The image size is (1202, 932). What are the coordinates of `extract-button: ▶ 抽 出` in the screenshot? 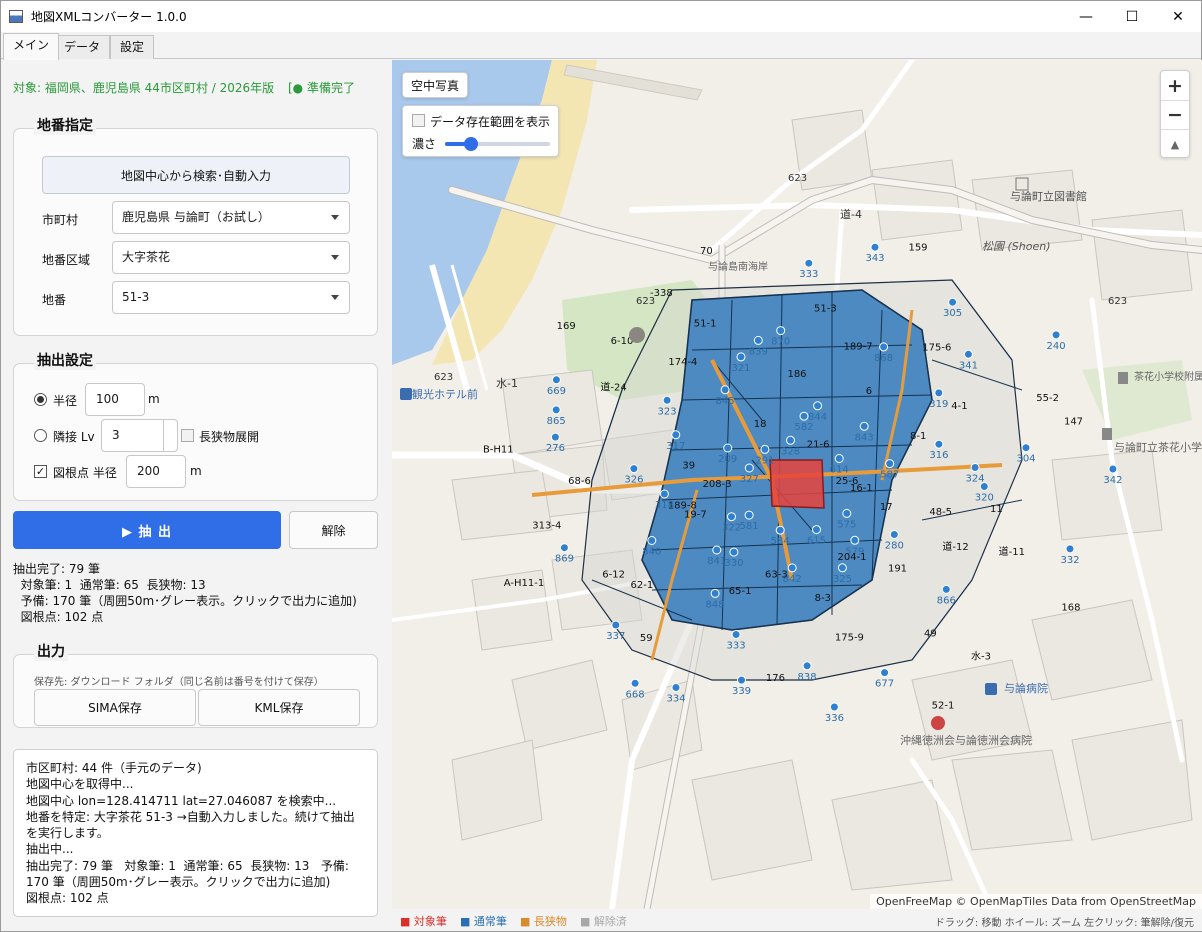 It's located at (147, 530).